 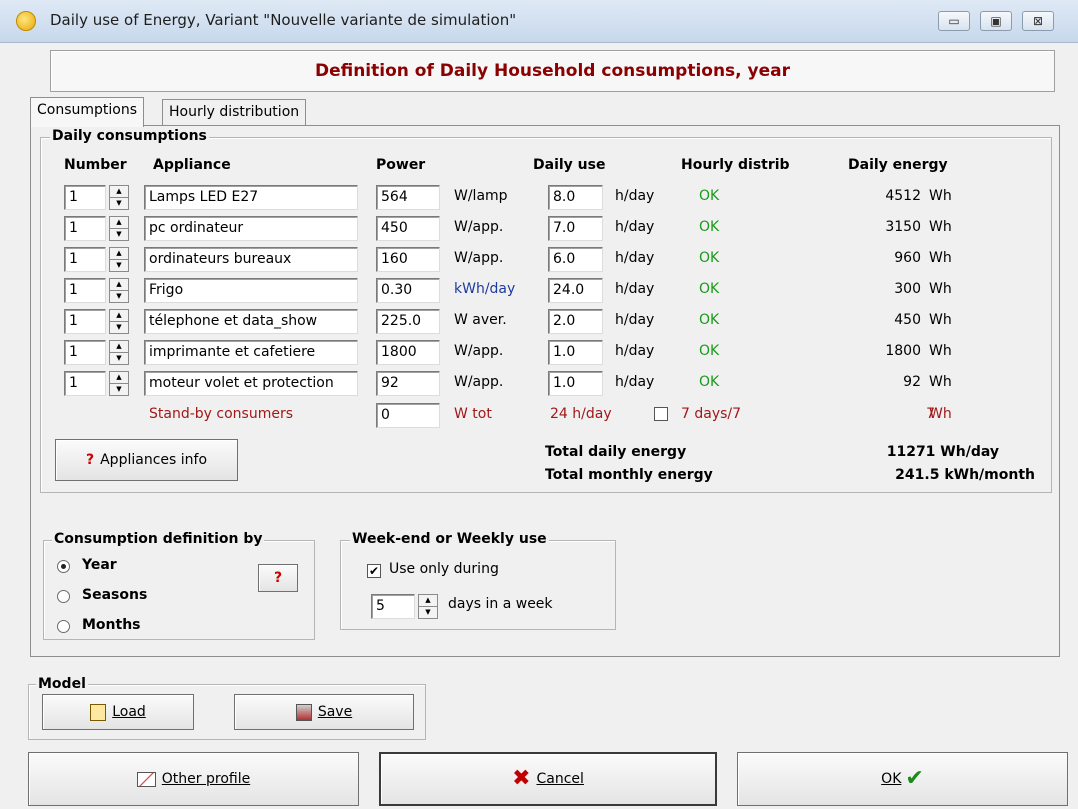 I want to click on power-input: 1800, so click(x=408, y=352).